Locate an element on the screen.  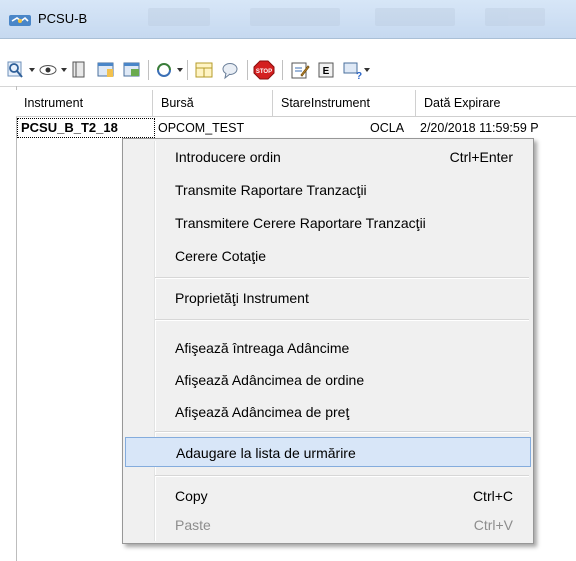
menu-item-label: Afişează întreaga Adâncime is located at coordinates (262, 348).